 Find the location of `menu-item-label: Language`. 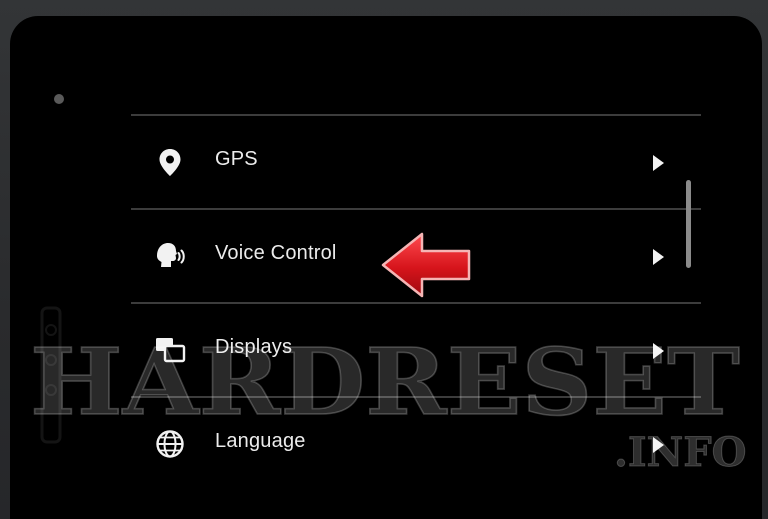

menu-item-label: Language is located at coordinates (260, 441).